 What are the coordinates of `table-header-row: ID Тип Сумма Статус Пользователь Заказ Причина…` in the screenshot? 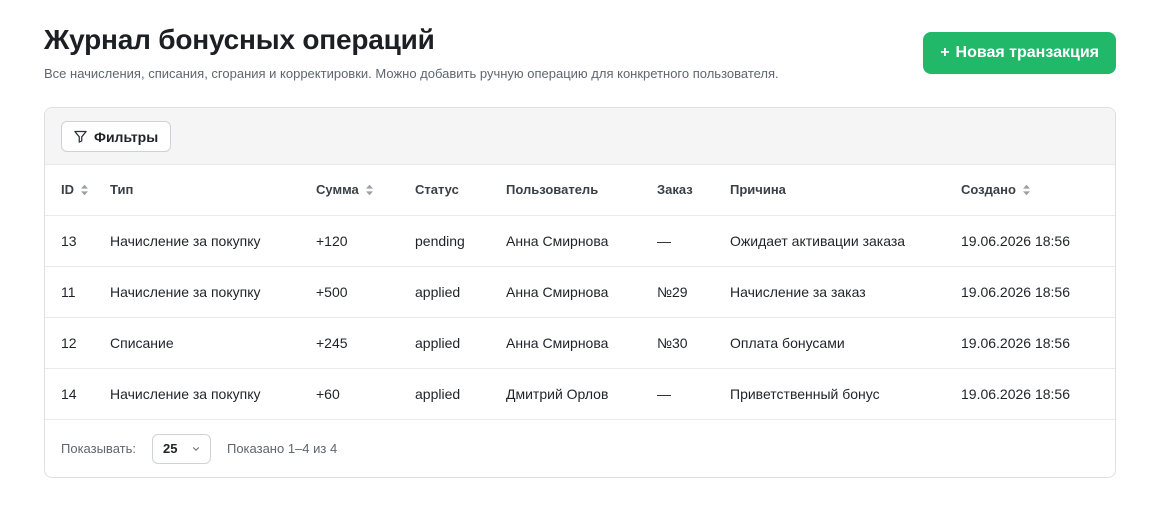 It's located at (580, 190).